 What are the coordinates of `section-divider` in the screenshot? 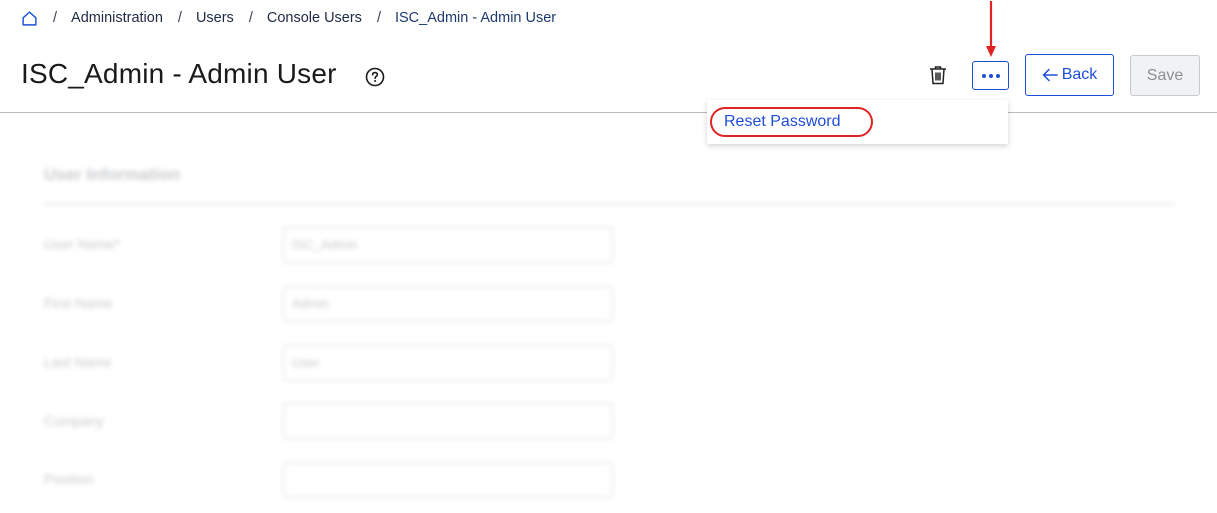 It's located at (609, 204).